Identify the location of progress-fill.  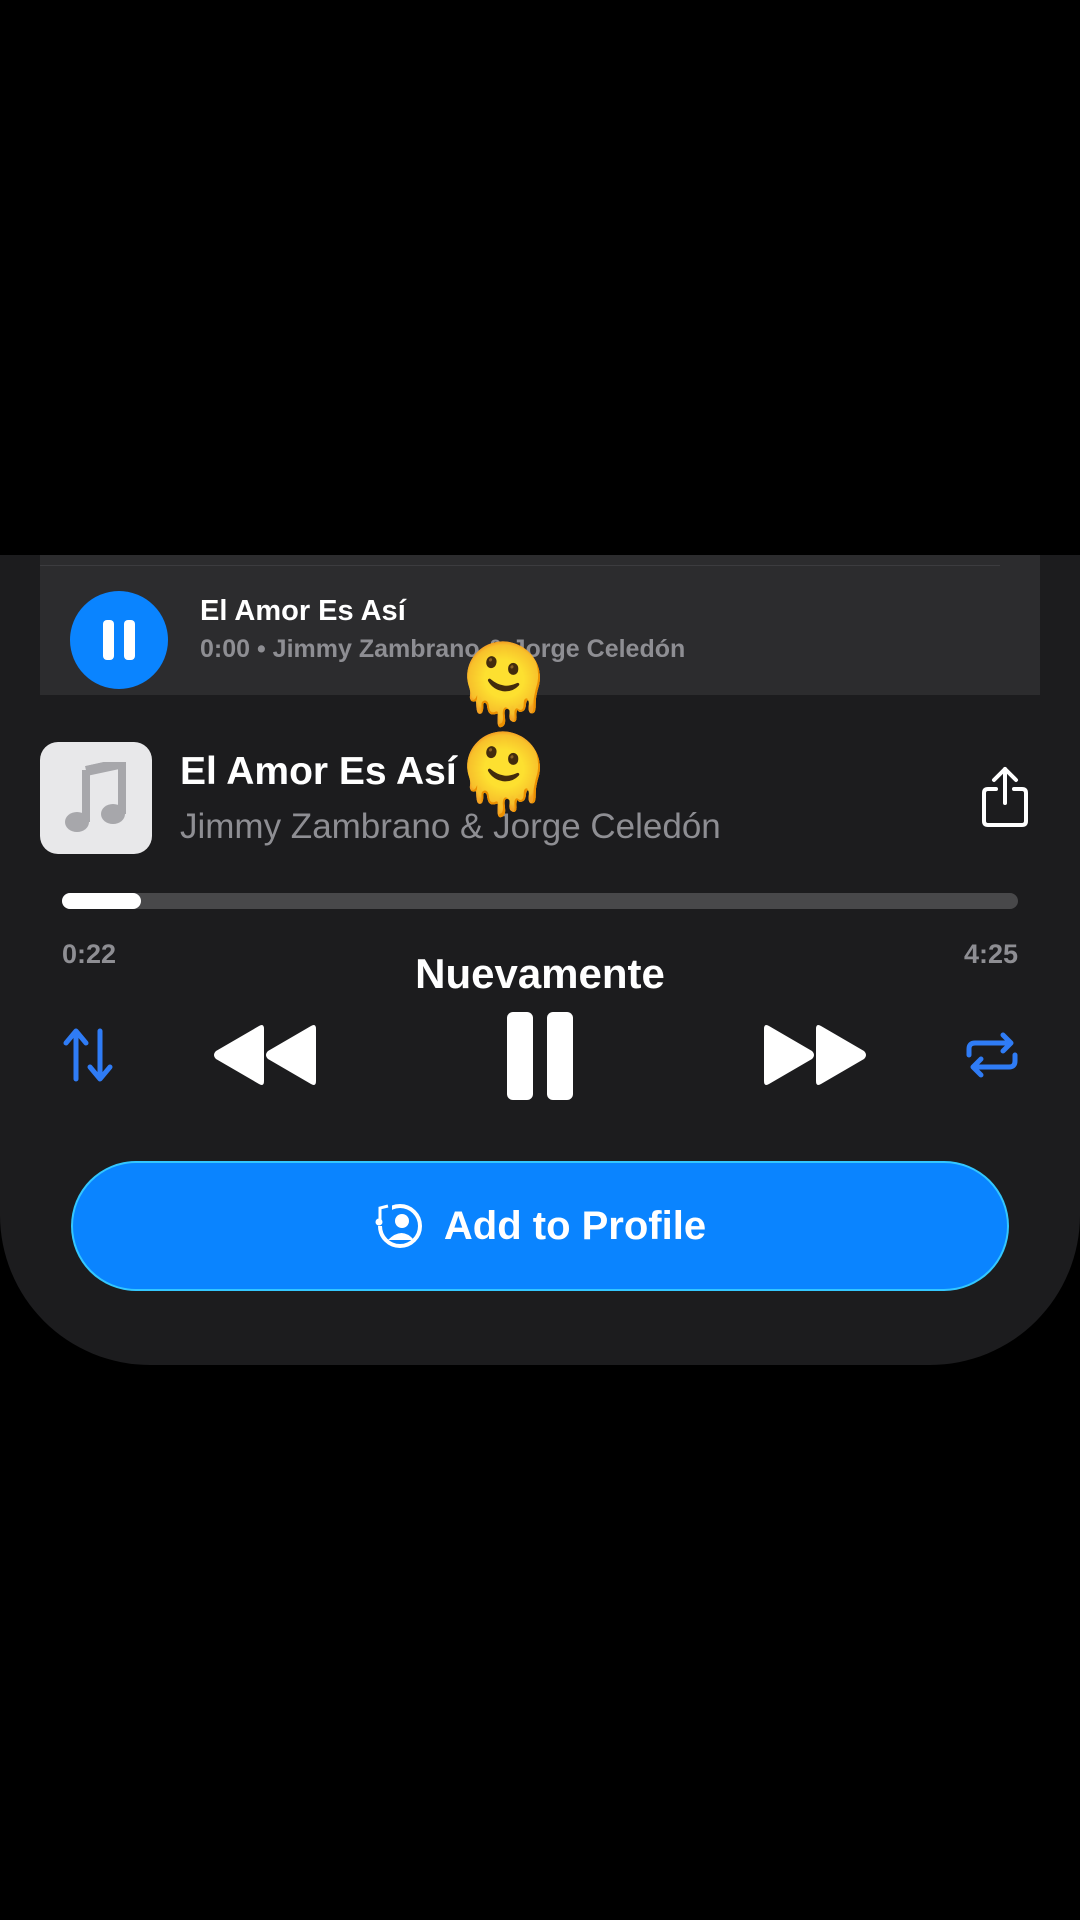
(102, 901).